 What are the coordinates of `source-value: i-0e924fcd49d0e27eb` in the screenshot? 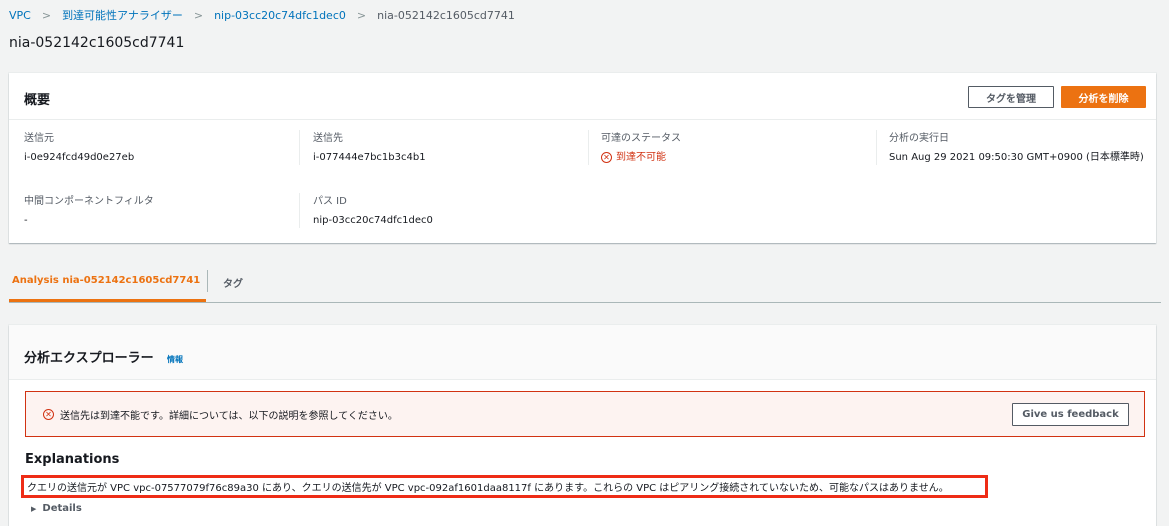 It's located at (79, 157).